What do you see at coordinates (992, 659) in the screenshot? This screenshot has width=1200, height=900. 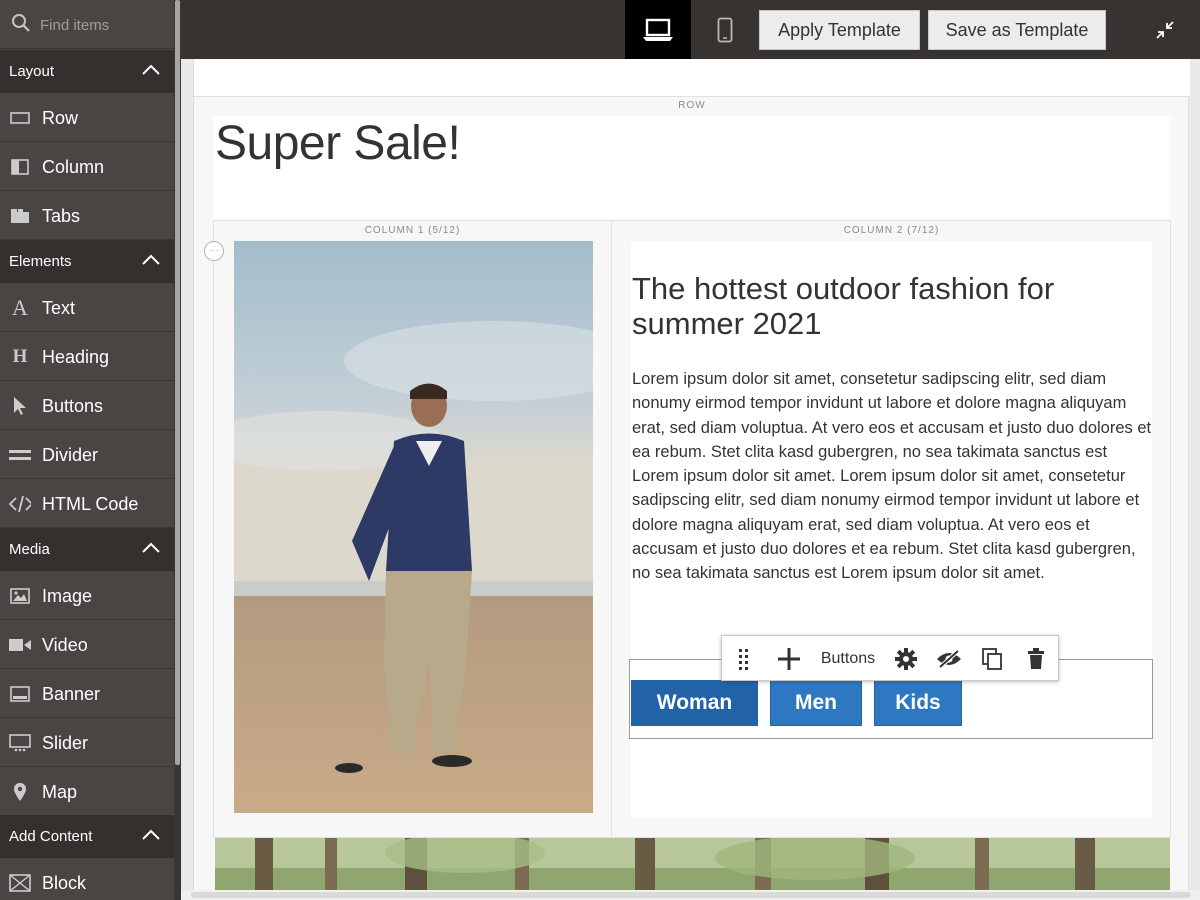 I see `duplicate-icon` at bounding box center [992, 659].